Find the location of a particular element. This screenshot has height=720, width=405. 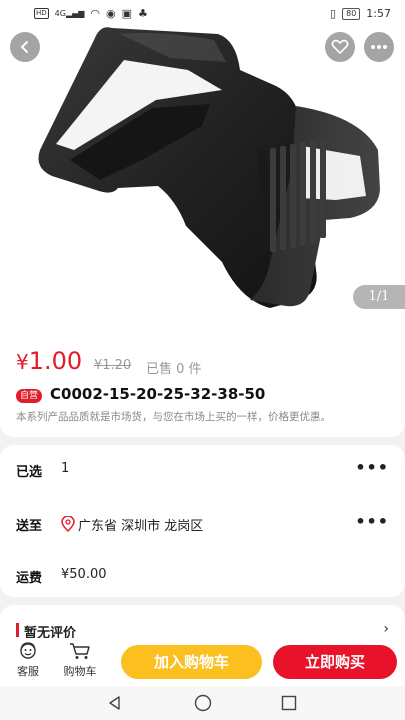

image-pager: 1/1 is located at coordinates (379, 297).